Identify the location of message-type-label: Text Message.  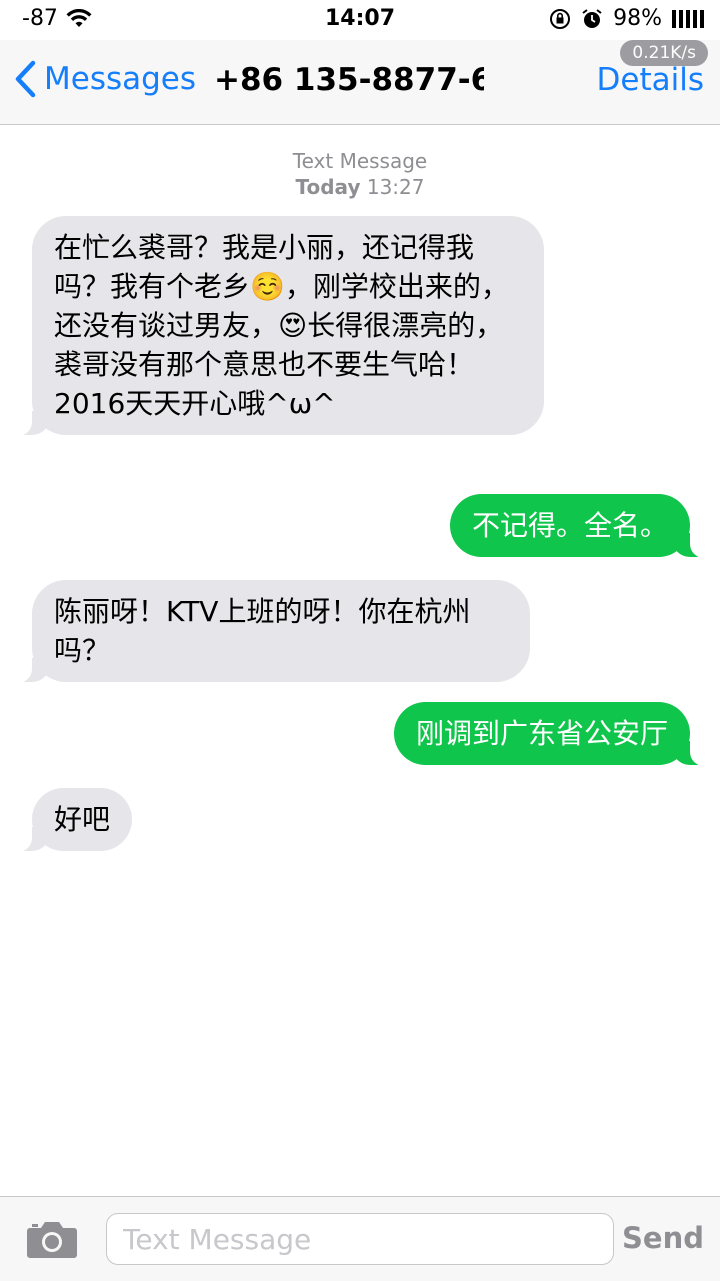
(360, 161).